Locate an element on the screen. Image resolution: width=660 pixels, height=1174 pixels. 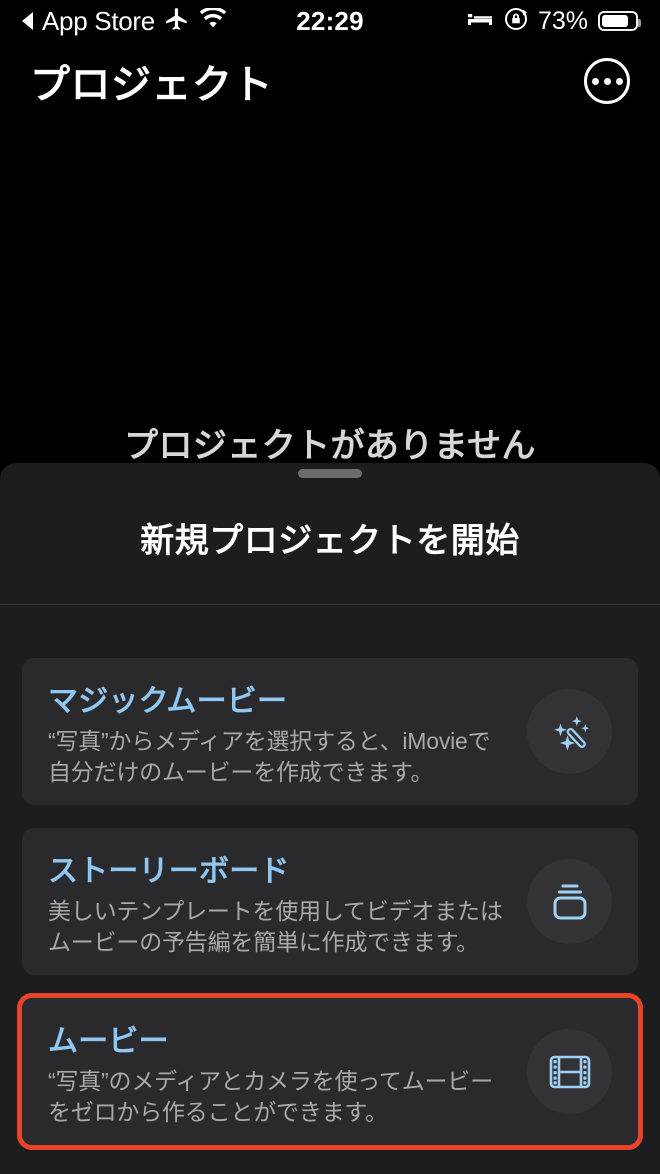
desc-line-2: ムービーの予告編を簡単に作成できます。 is located at coordinates (263, 941).